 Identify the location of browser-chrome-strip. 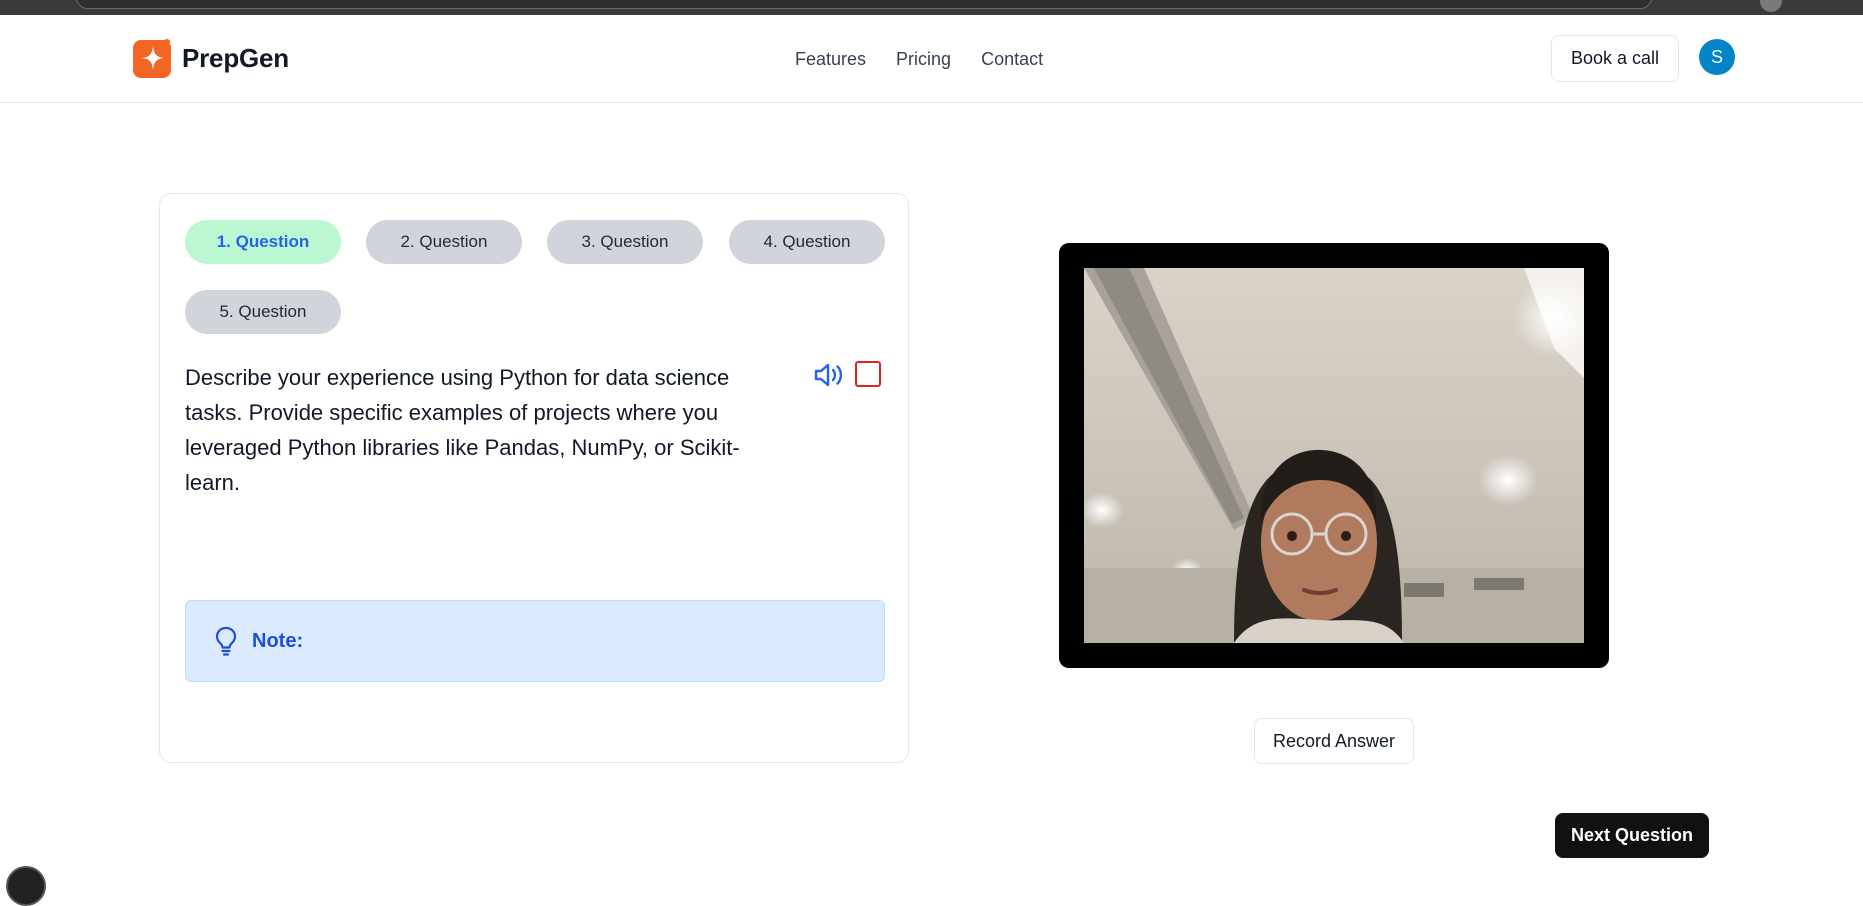
(931, 7).